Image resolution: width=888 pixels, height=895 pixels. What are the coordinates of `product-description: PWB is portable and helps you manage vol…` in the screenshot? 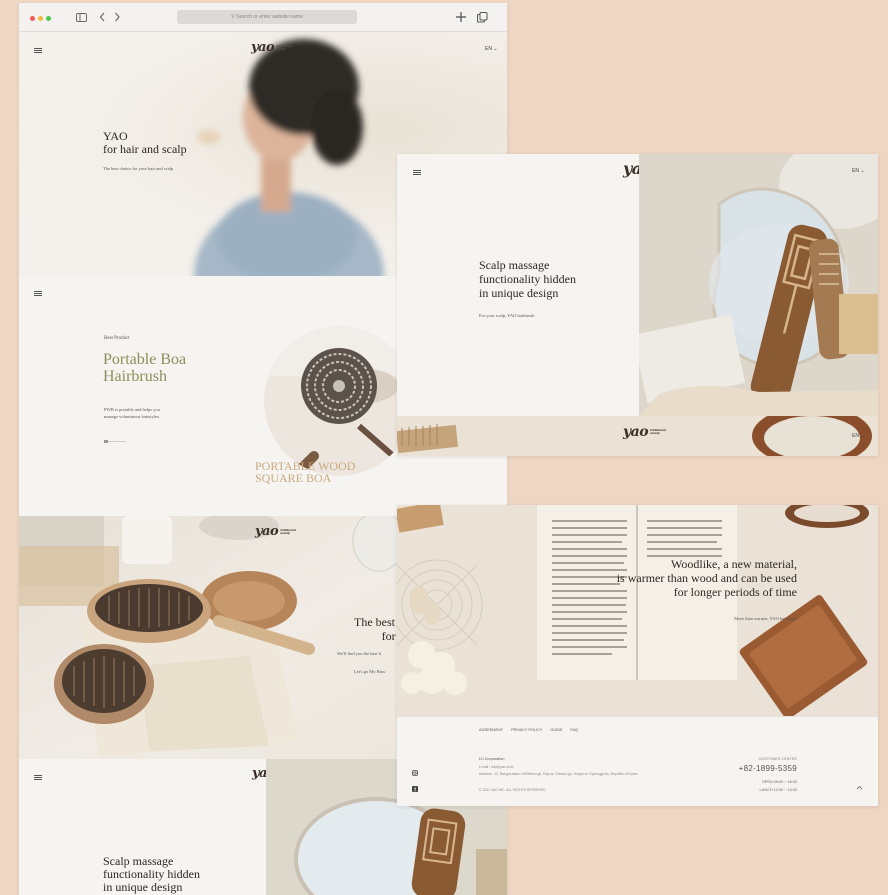 It's located at (132, 413).